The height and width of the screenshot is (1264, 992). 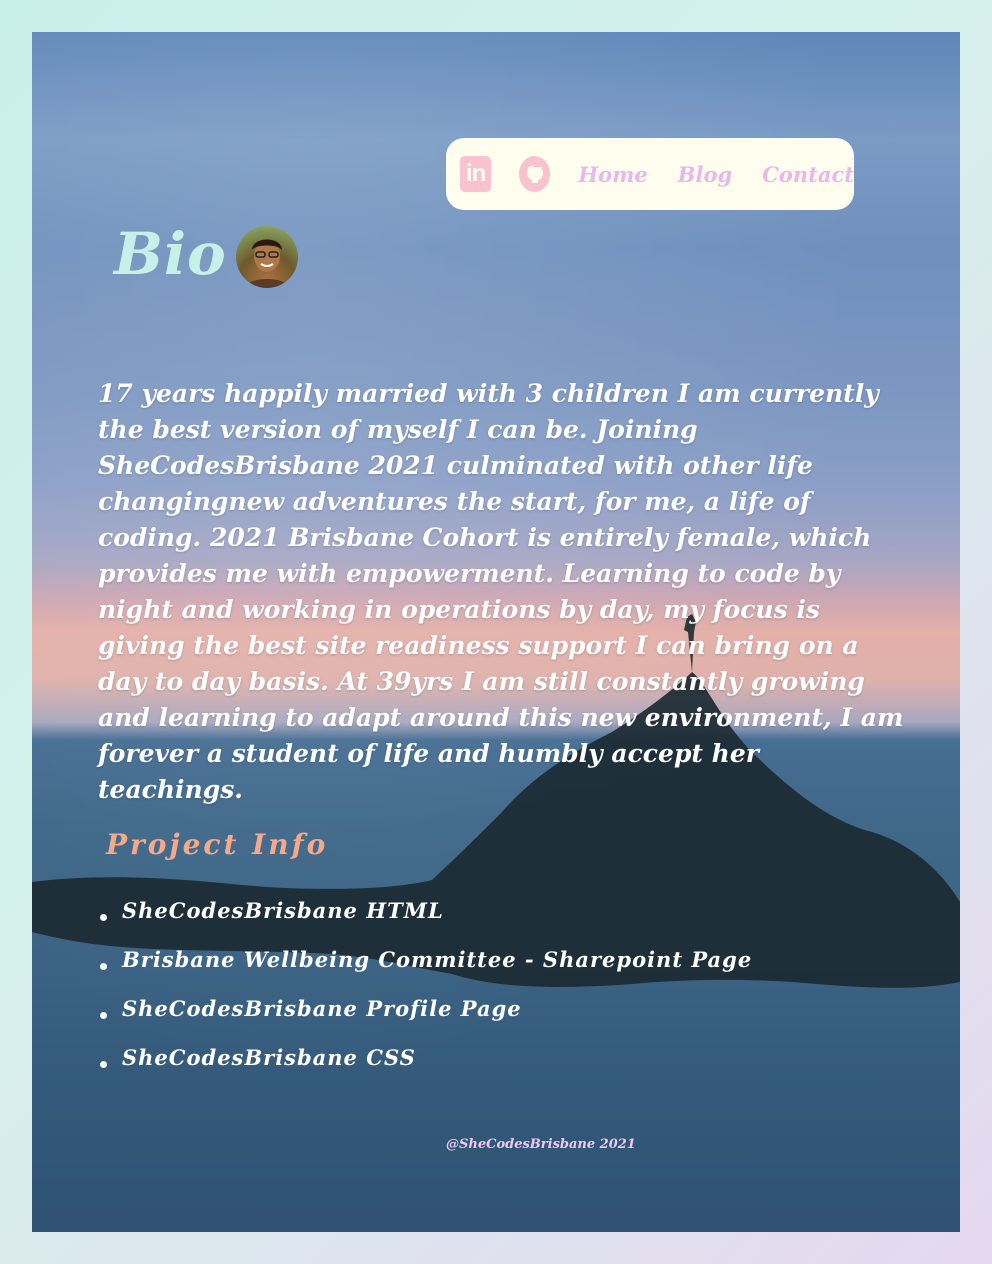 What do you see at coordinates (612, 174) in the screenshot?
I see `nav-home-link: Home` at bounding box center [612, 174].